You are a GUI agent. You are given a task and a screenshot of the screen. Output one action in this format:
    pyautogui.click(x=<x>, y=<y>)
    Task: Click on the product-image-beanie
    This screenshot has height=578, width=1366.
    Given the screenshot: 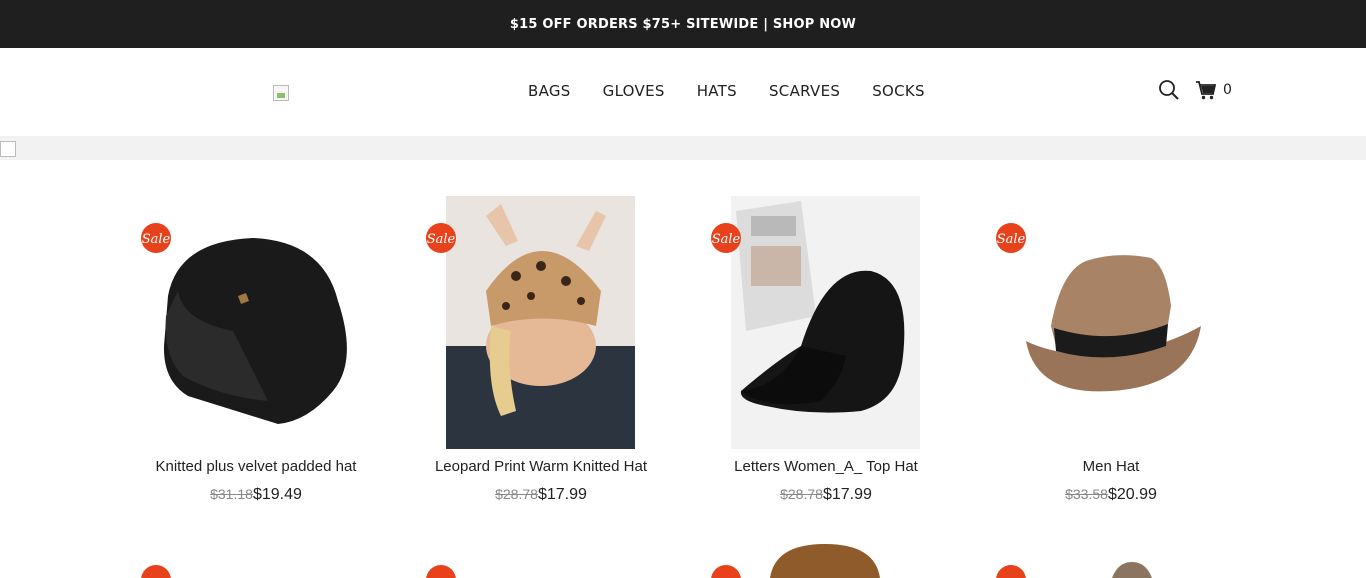 What is the action you would take?
    pyautogui.click(x=252, y=322)
    